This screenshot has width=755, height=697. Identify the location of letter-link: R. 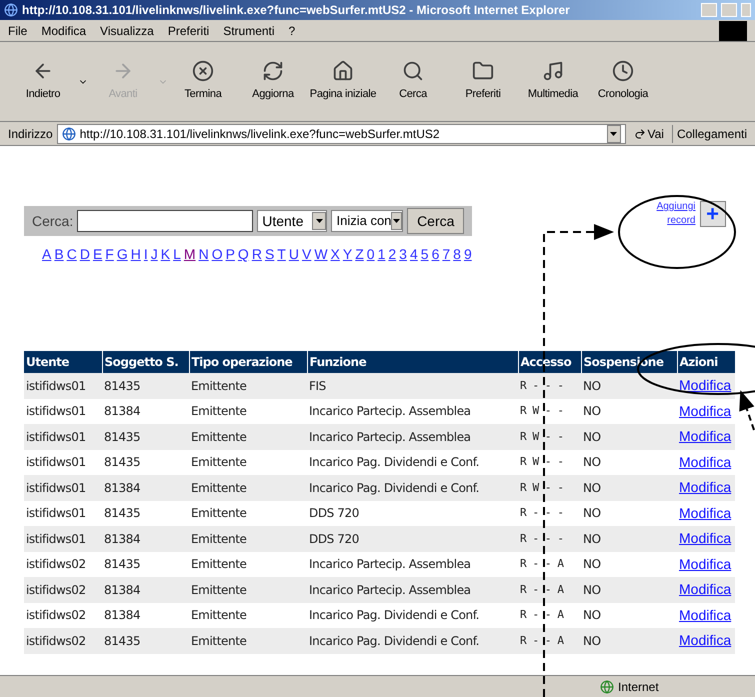
(257, 254).